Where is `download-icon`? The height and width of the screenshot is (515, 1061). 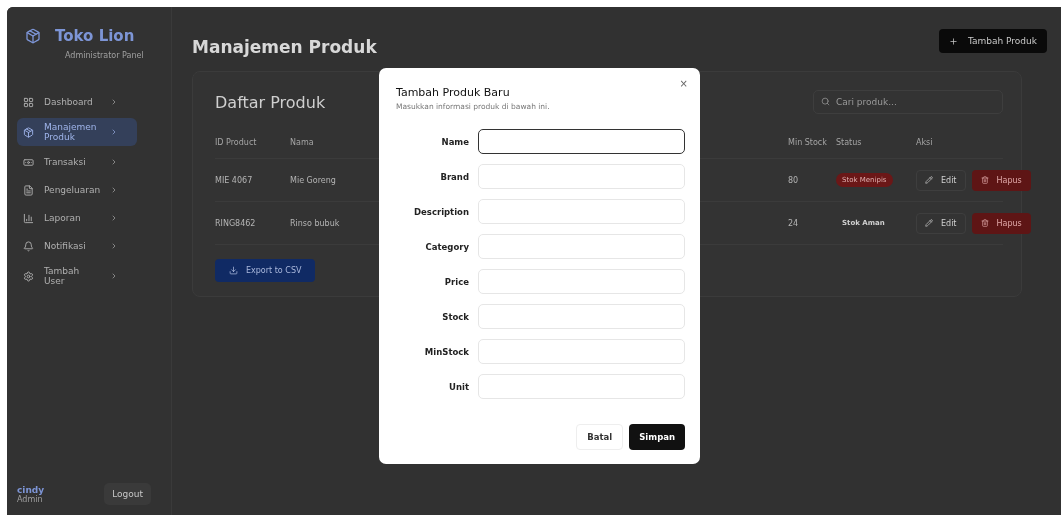 download-icon is located at coordinates (233, 270).